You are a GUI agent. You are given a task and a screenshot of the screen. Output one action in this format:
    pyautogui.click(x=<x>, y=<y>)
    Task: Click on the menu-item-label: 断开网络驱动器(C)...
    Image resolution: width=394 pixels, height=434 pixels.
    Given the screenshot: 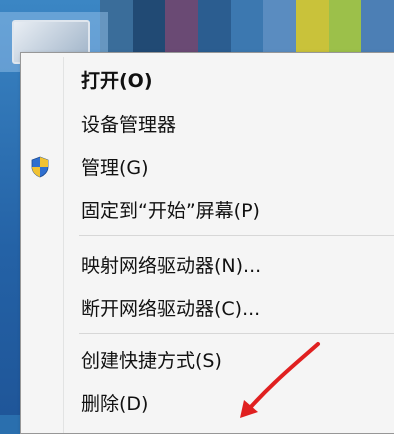 What is the action you would take?
    pyautogui.click(x=171, y=308)
    